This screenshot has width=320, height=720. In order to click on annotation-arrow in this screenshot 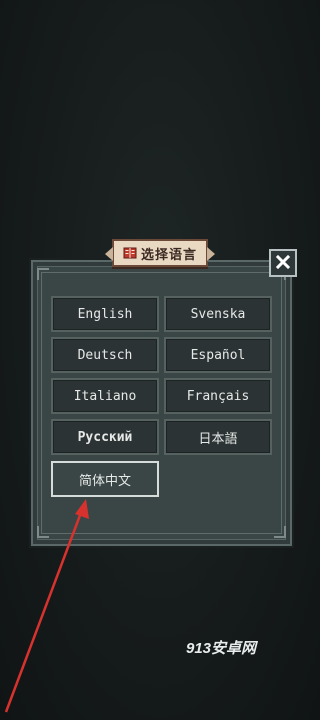, I will do `click(46, 606)`.